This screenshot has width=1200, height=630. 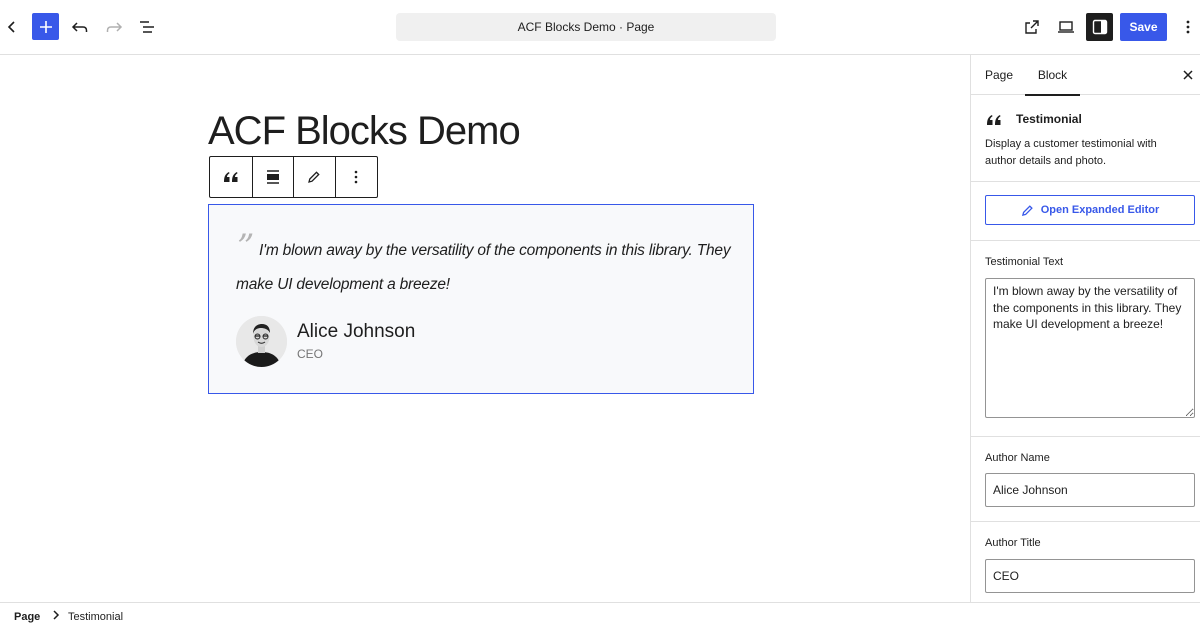 I want to click on tab-page: Page, so click(x=999, y=75).